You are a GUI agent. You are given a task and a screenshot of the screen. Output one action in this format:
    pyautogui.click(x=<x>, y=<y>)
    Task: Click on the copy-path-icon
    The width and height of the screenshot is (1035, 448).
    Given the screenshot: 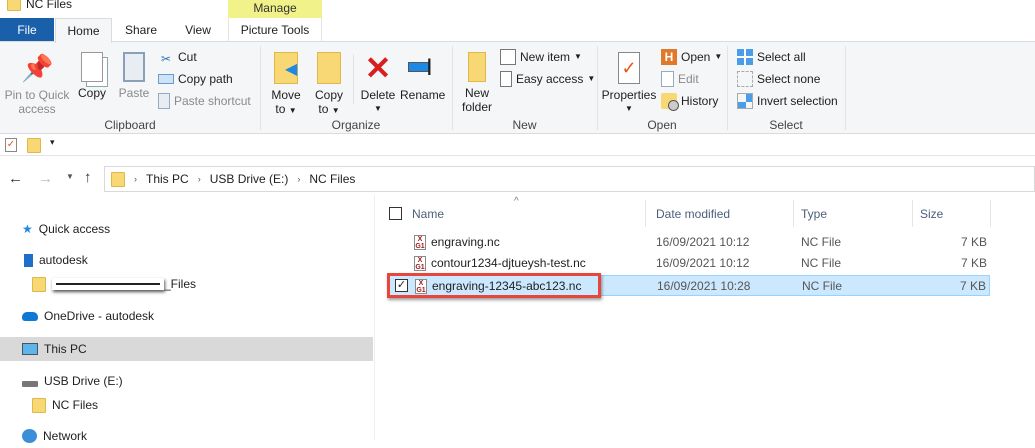 What is the action you would take?
    pyautogui.click(x=166, y=79)
    